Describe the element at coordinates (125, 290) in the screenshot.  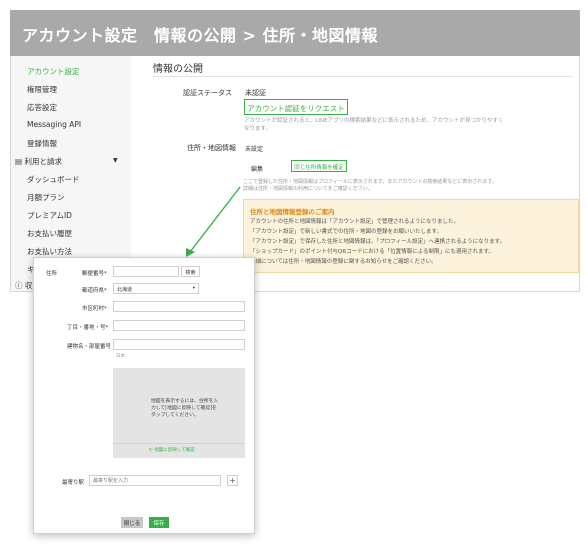
I see `prefecture-value: 北海道` at that location.